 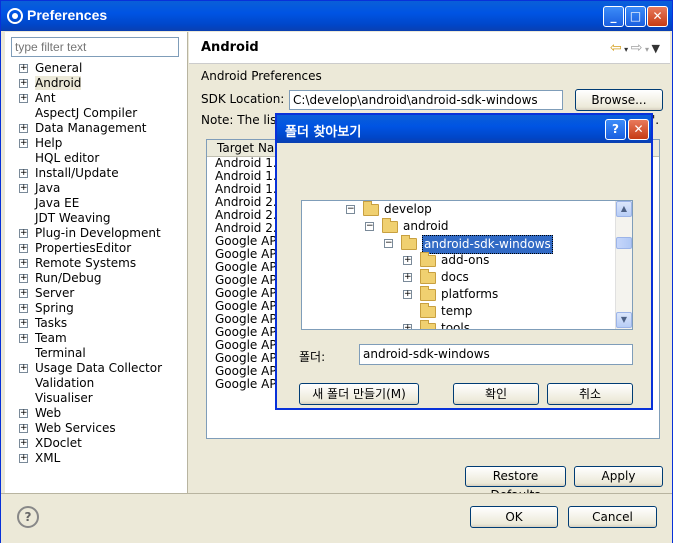 I want to click on tree-item: AspectJ Compiler, so click(x=89, y=113).